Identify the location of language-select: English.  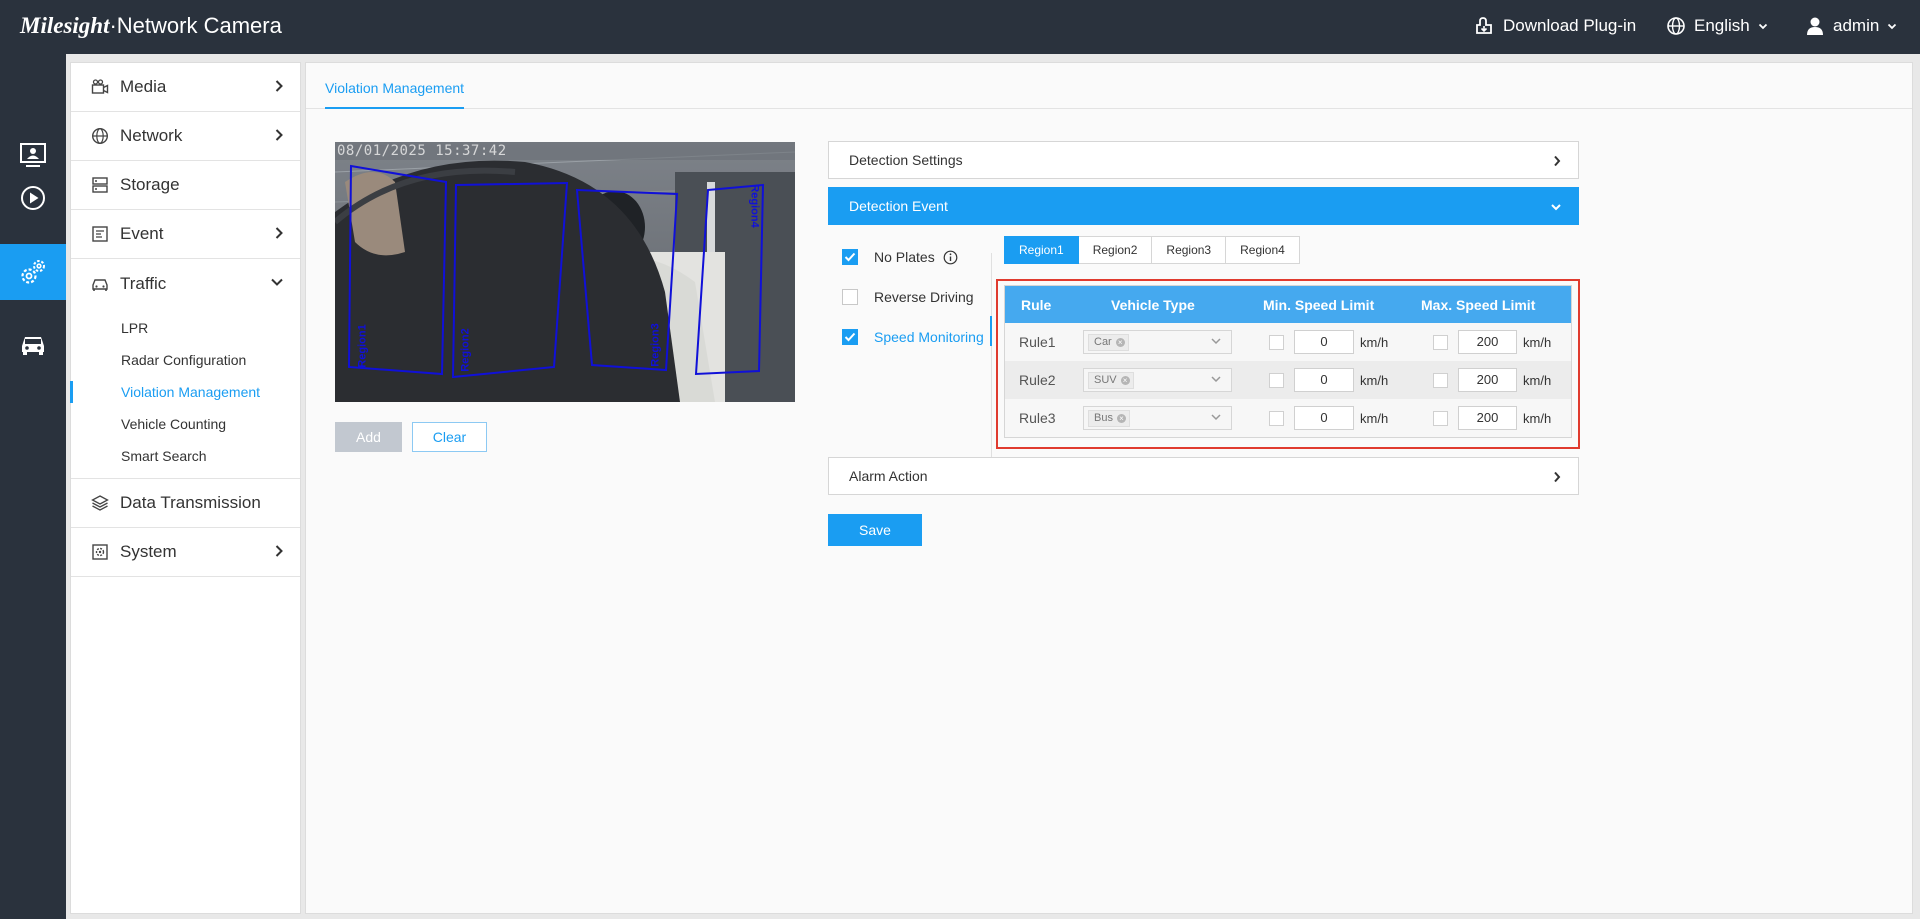
(1717, 26).